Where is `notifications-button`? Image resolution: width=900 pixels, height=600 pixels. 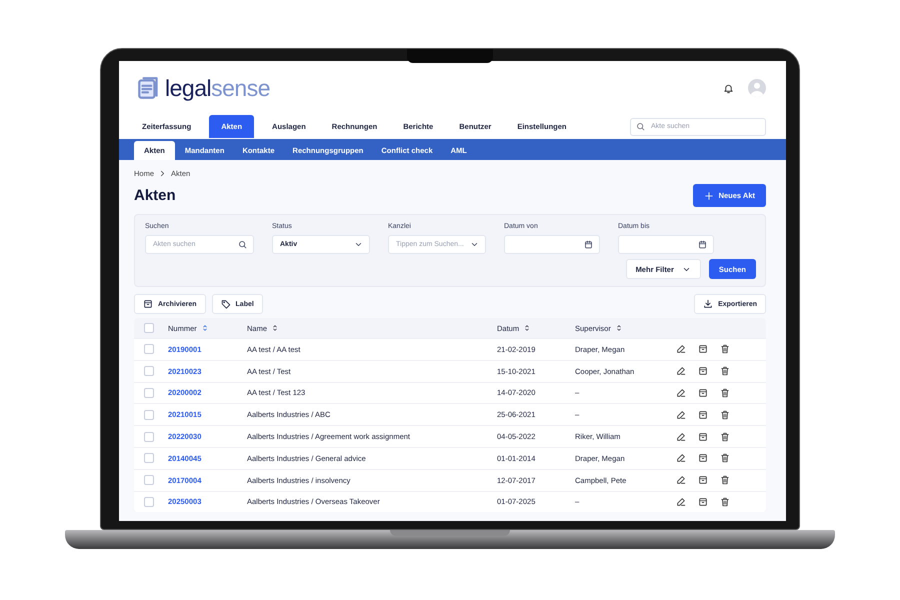
notifications-button is located at coordinates (728, 88).